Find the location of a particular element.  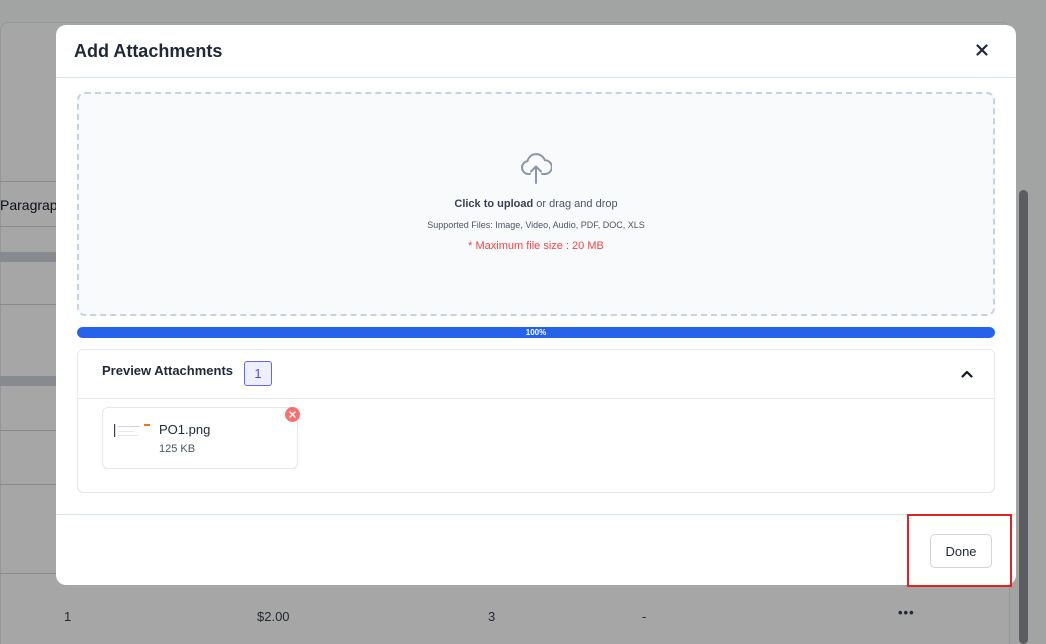

cloud-upload-icon is located at coordinates (536, 168).